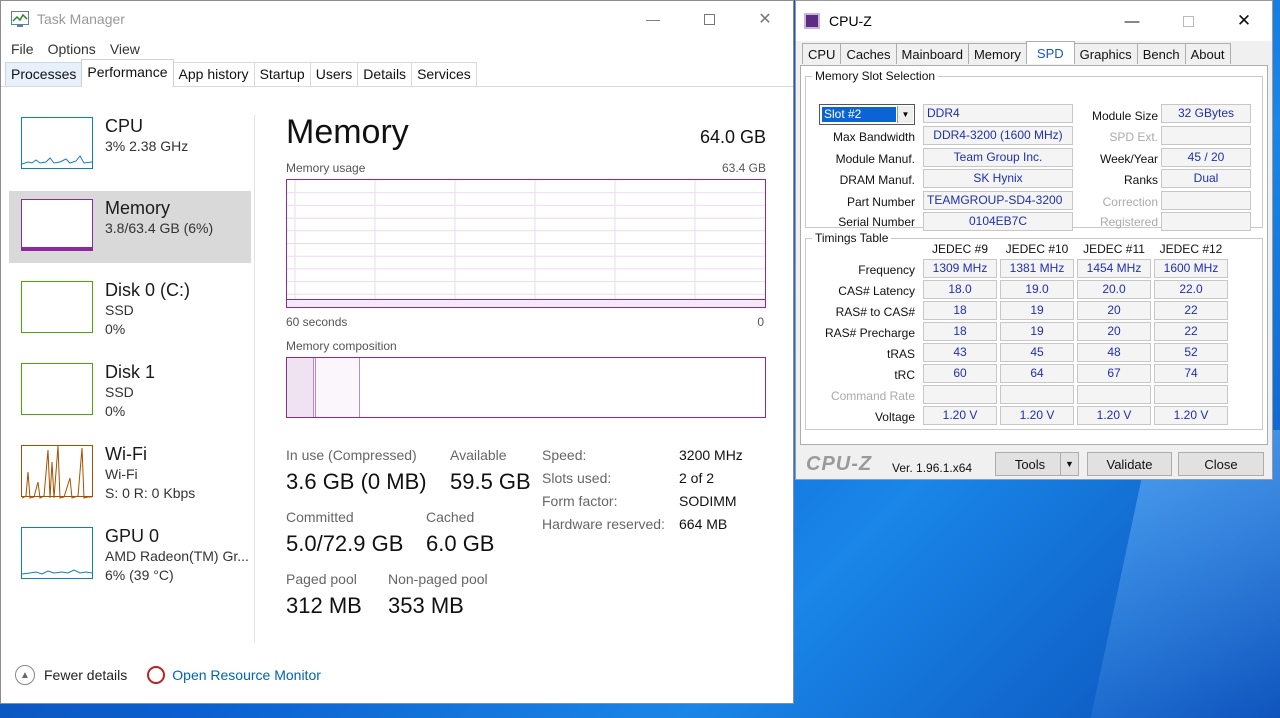 This screenshot has width=1280, height=718. I want to click on sidebar-item-cpu: CPU 3% 2.38 GHz, so click(130, 150).